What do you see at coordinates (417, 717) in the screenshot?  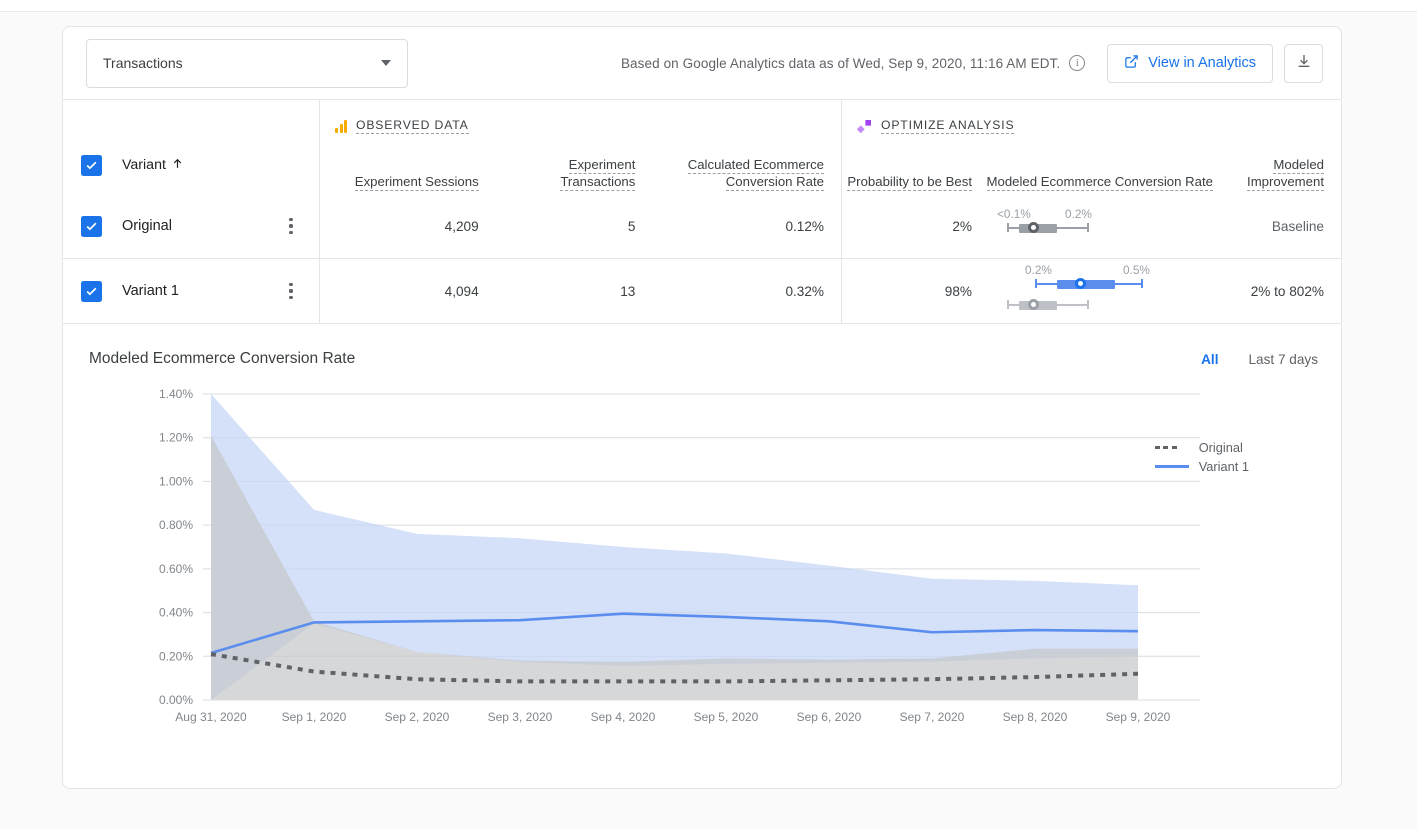 I see `x-axis-tick-label: Sep 2, 2020` at bounding box center [417, 717].